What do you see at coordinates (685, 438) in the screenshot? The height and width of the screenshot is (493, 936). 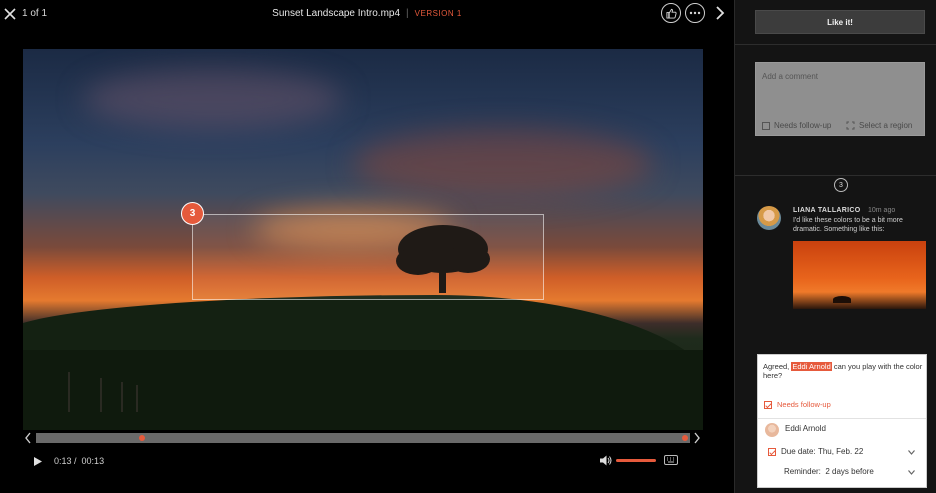 I see `playhead-marker` at bounding box center [685, 438].